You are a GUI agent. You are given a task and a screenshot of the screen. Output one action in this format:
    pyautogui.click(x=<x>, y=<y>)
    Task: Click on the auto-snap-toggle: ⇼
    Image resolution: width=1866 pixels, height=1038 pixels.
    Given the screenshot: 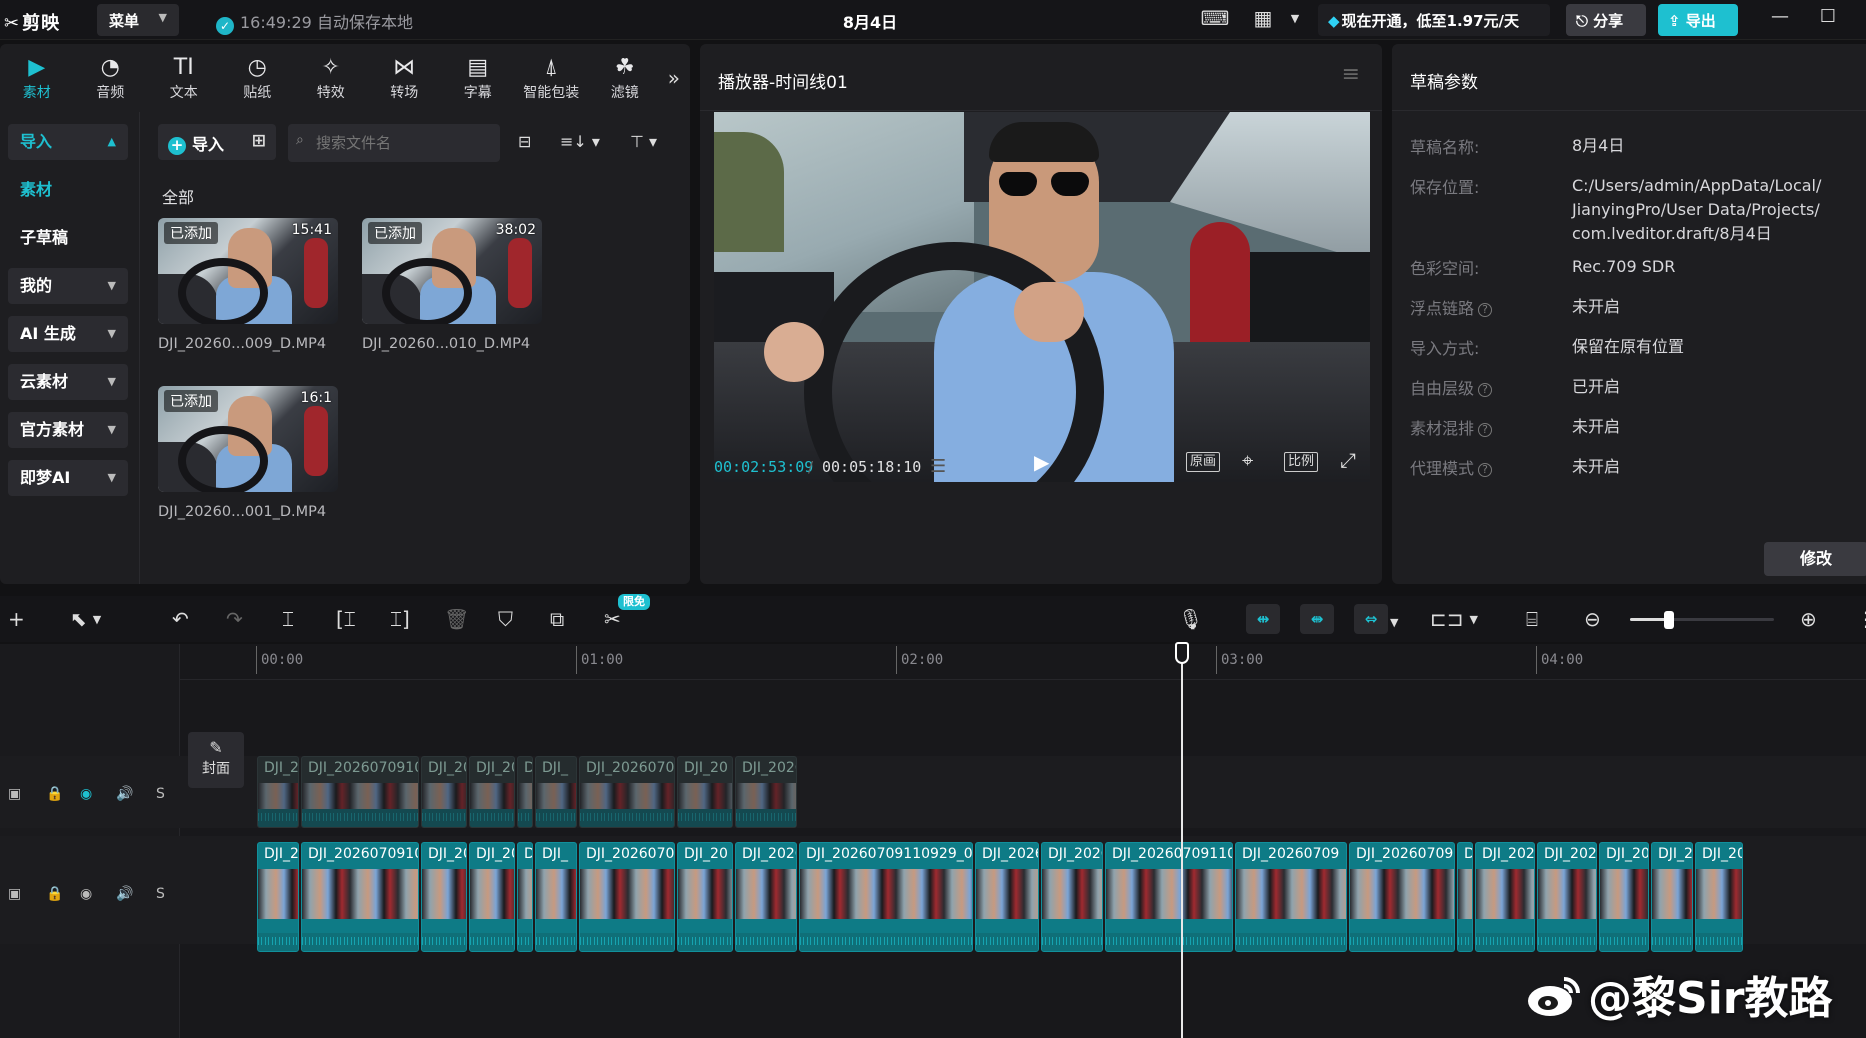 What is the action you would take?
    pyautogui.click(x=1317, y=619)
    